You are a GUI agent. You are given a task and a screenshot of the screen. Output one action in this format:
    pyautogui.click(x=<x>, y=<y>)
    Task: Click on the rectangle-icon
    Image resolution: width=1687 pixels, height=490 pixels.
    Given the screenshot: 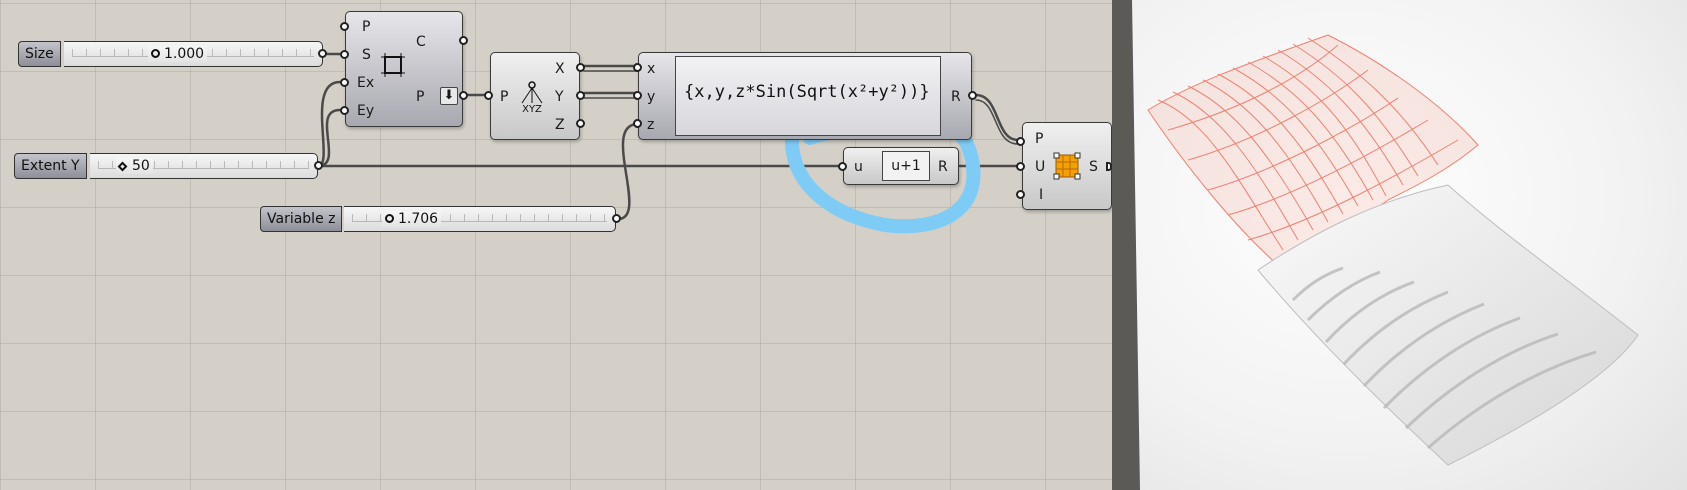 What is the action you would take?
    pyautogui.click(x=393, y=65)
    